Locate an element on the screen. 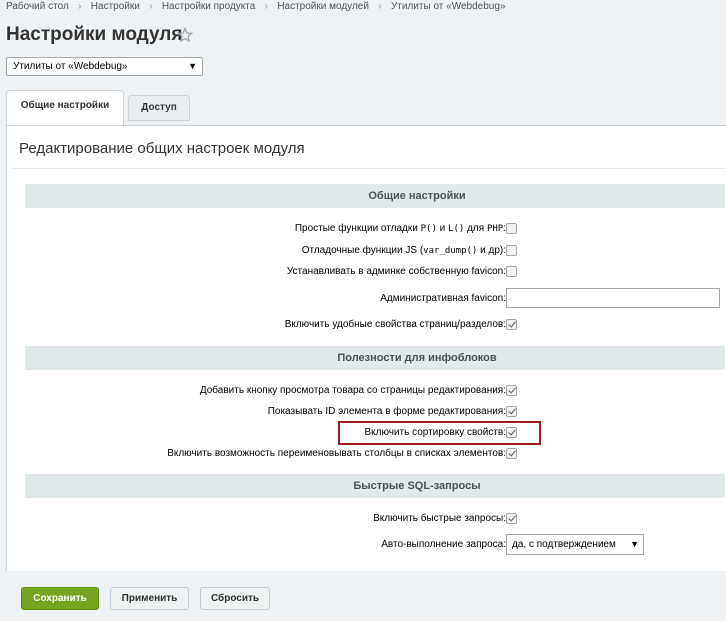  section-title: Быстрые SQL-запросы is located at coordinates (417, 486).